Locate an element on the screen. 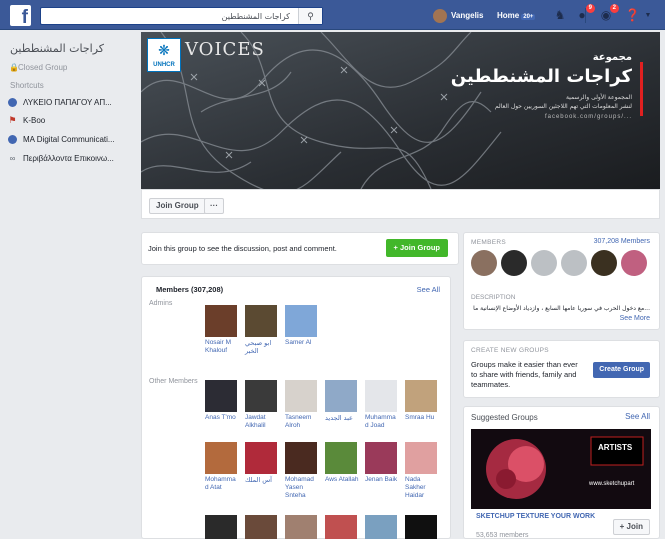 Image resolution: width=665 pixels, height=539 pixels. member-item: Nada Sakher Haidar is located at coordinates (423, 471).